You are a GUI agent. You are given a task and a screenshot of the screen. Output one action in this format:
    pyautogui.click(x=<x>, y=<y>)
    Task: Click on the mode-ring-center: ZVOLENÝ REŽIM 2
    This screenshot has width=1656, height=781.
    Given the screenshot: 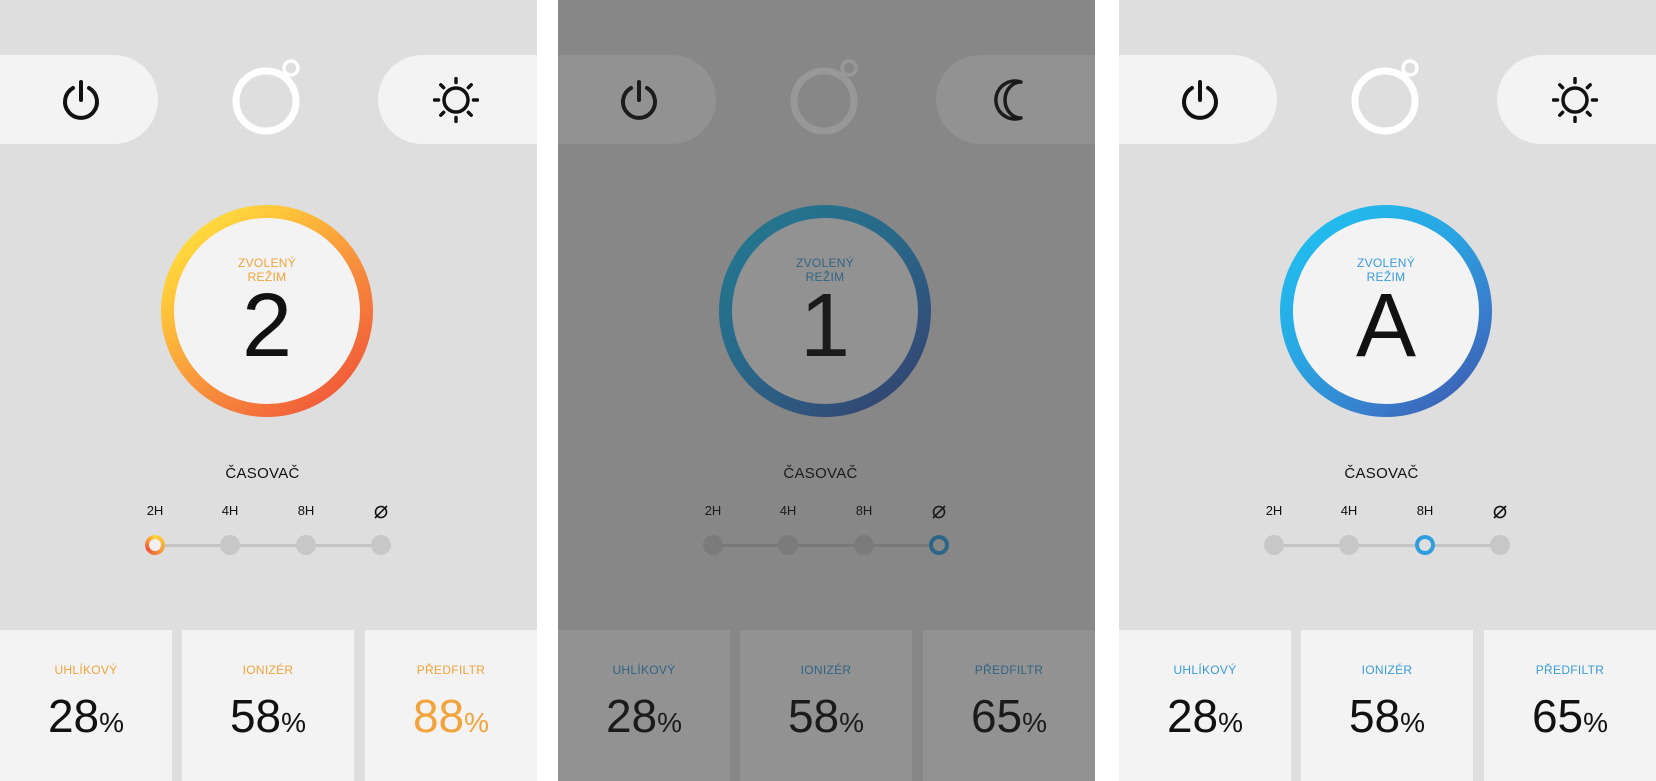 What is the action you would take?
    pyautogui.click(x=267, y=311)
    